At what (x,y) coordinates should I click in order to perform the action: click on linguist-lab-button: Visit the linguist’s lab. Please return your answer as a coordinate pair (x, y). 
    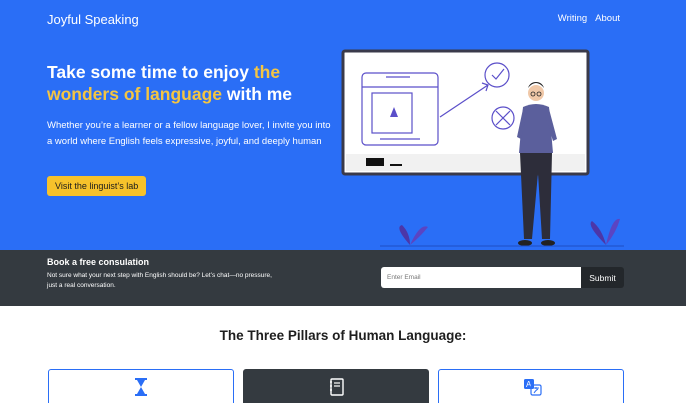
    Looking at the image, I should click on (97, 186).